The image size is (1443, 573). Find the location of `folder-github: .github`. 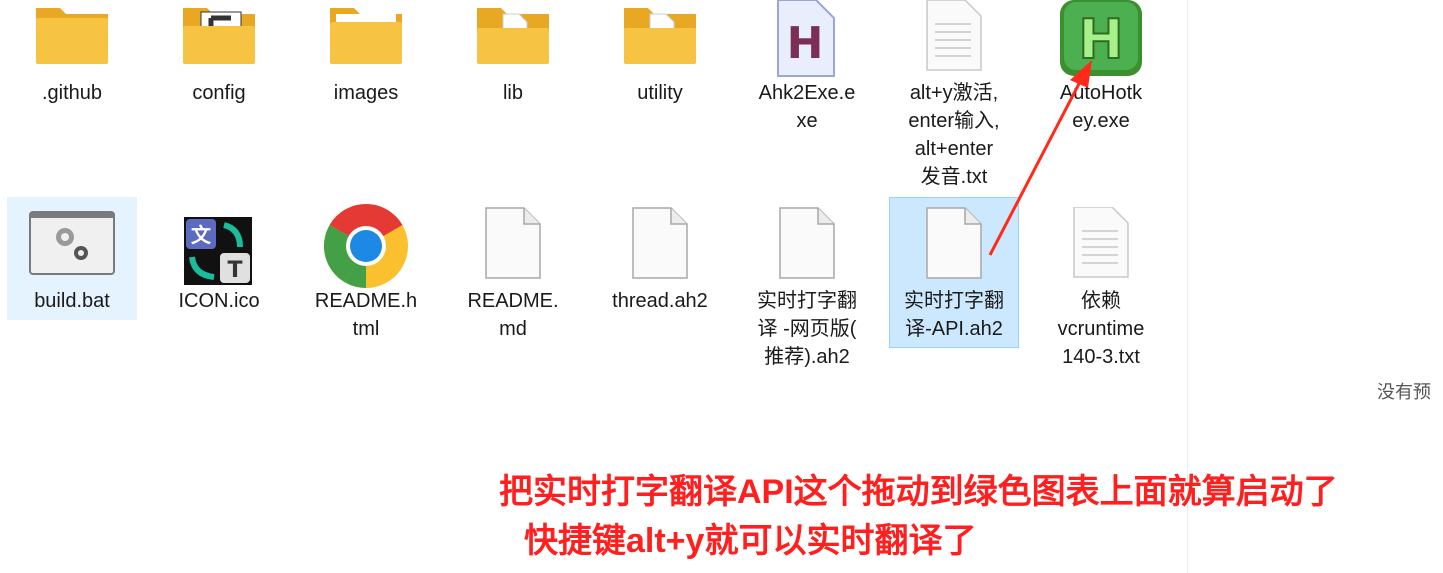

folder-github: .github is located at coordinates (72, 60).